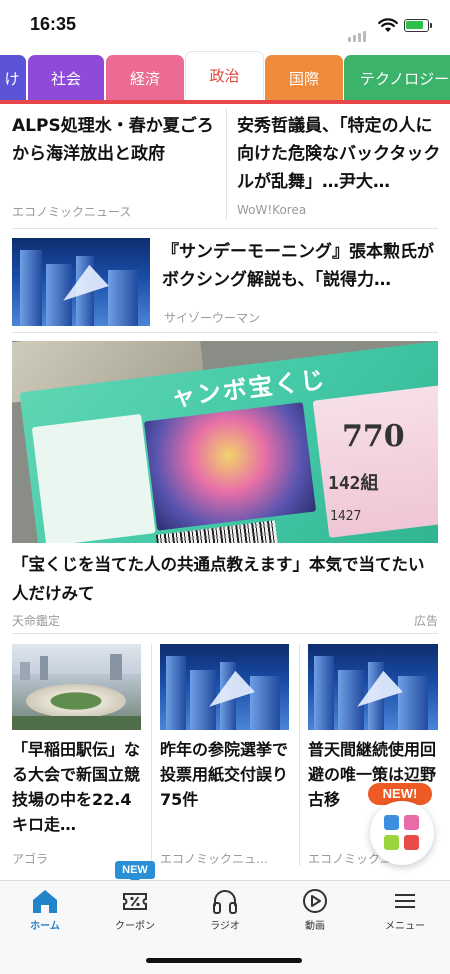 Image resolution: width=450 pixels, height=974 pixels. I want to click on article-title: ALPS処理水・春か夏ごろから海洋放出と政府, so click(113, 140).